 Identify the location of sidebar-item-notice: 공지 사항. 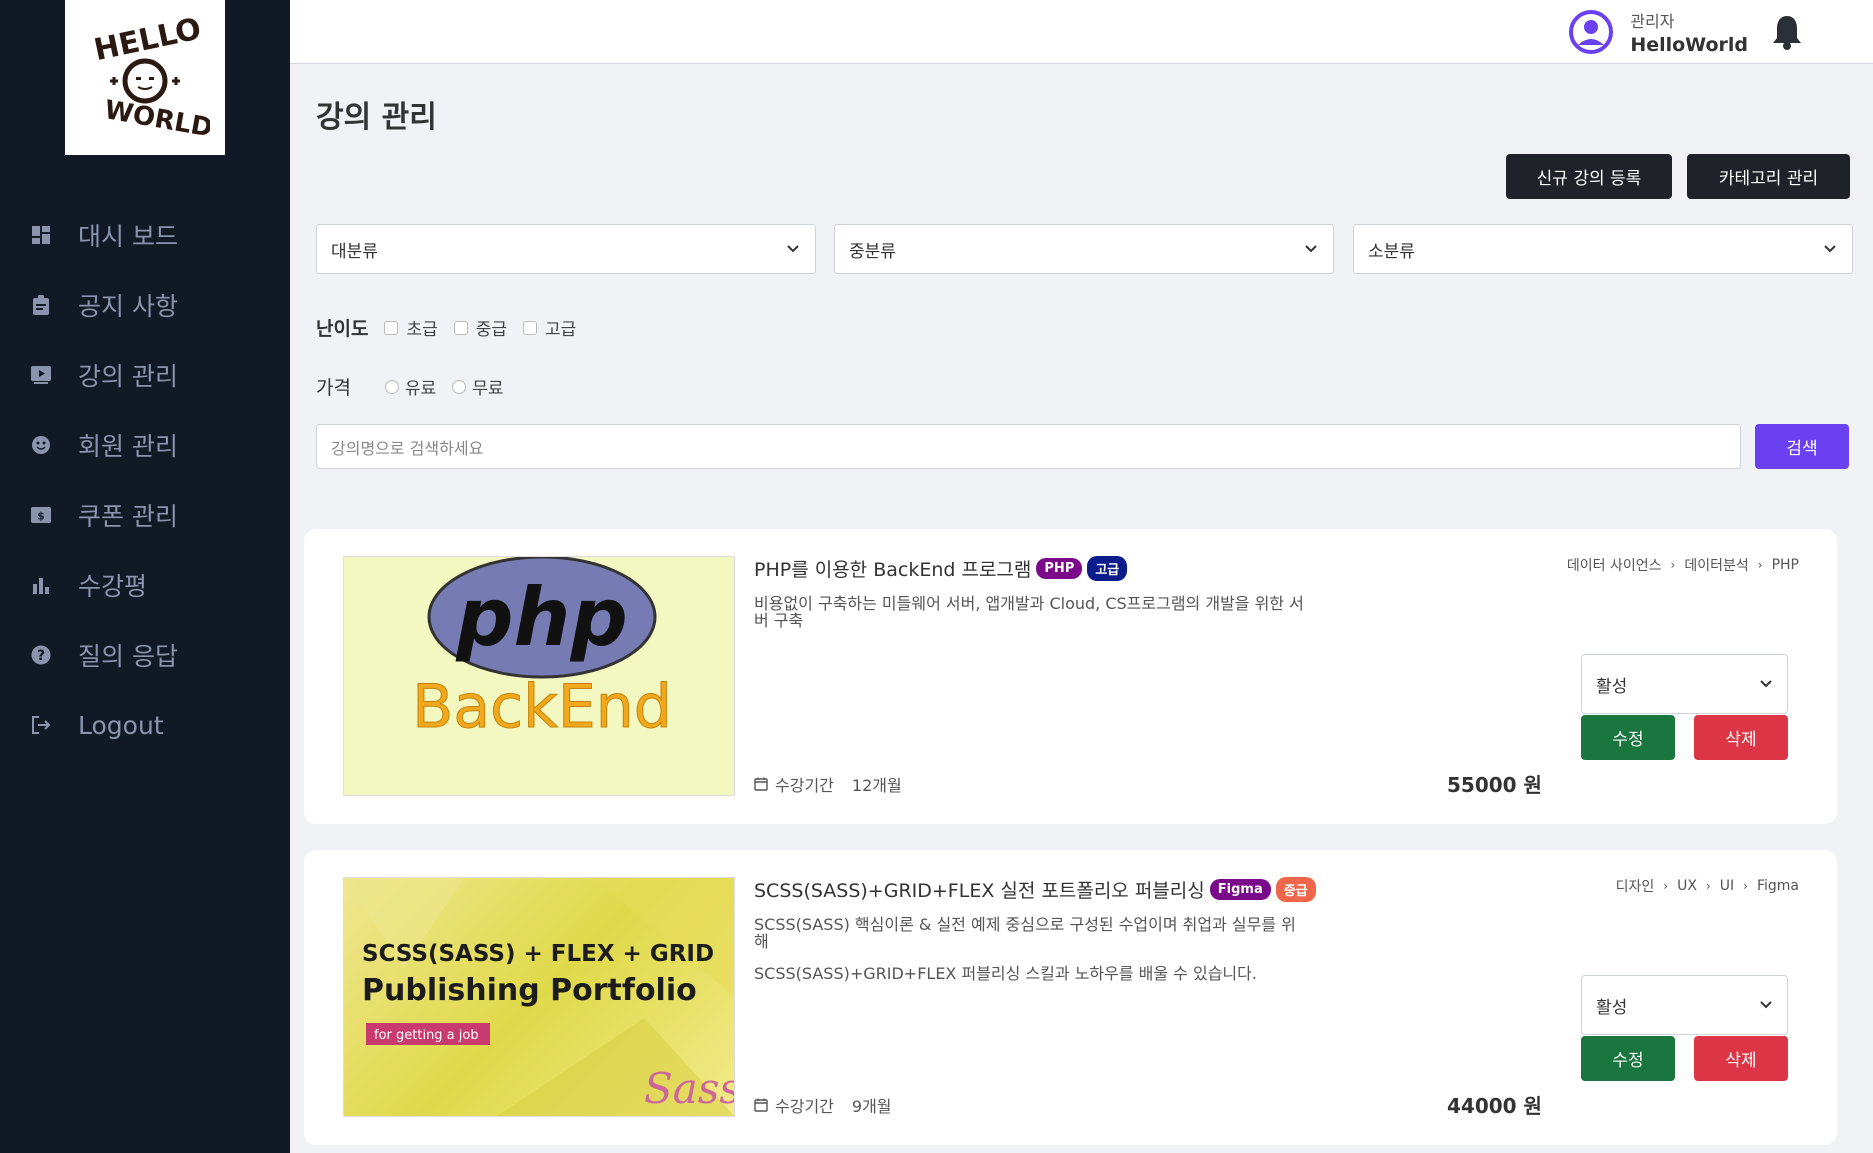
(145, 305).